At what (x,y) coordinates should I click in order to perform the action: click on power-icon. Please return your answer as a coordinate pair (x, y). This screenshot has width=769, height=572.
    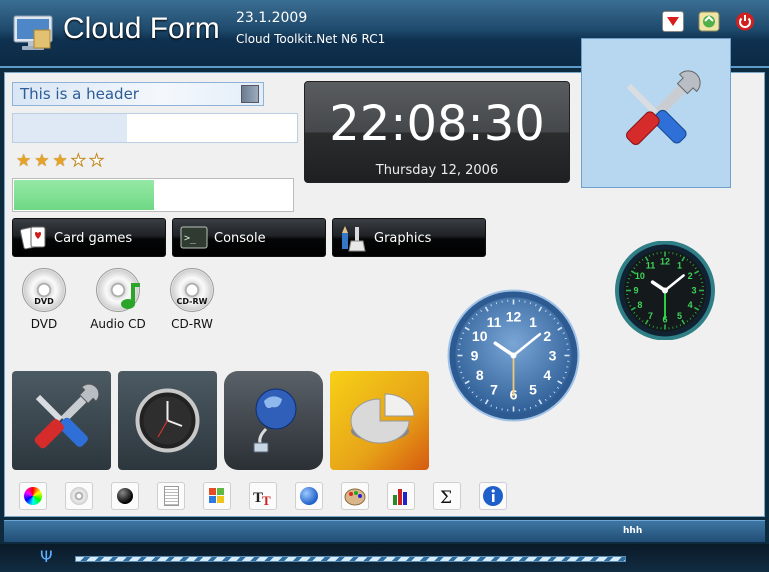
    Looking at the image, I should click on (745, 21).